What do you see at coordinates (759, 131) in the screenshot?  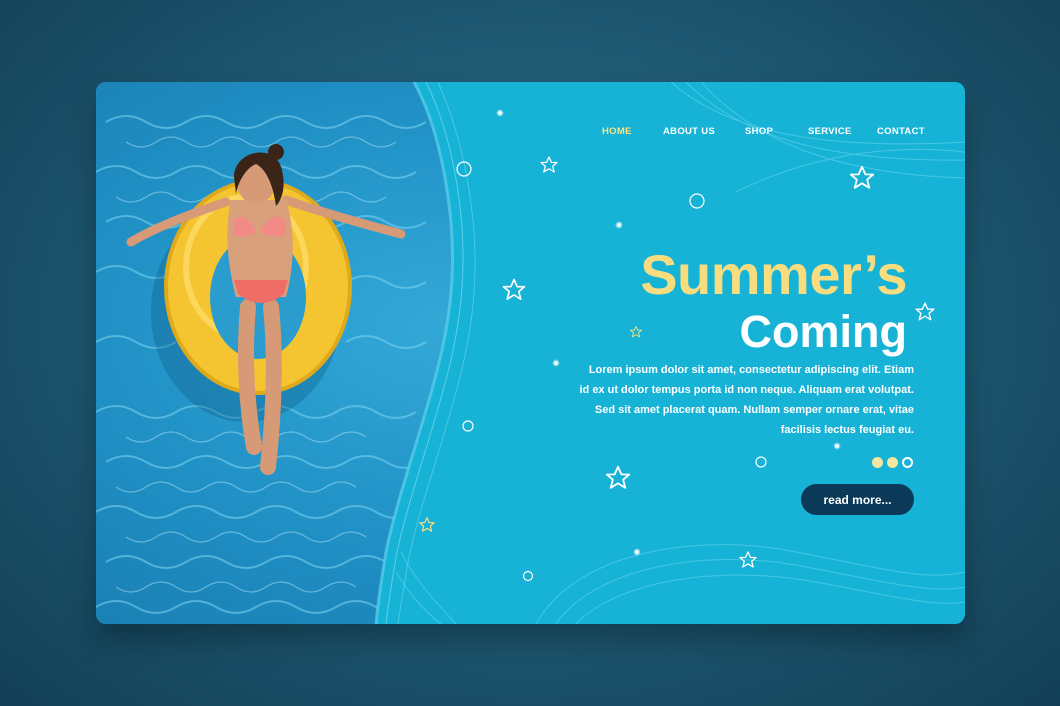 I see `nav-shop: SHOP` at bounding box center [759, 131].